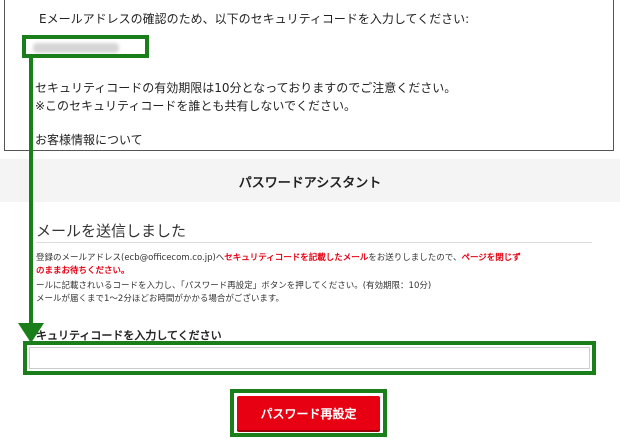 This screenshot has height=439, width=620. Describe the element at coordinates (89, 140) in the screenshot. I see `email-customer-info-text: お客様情報について` at that location.